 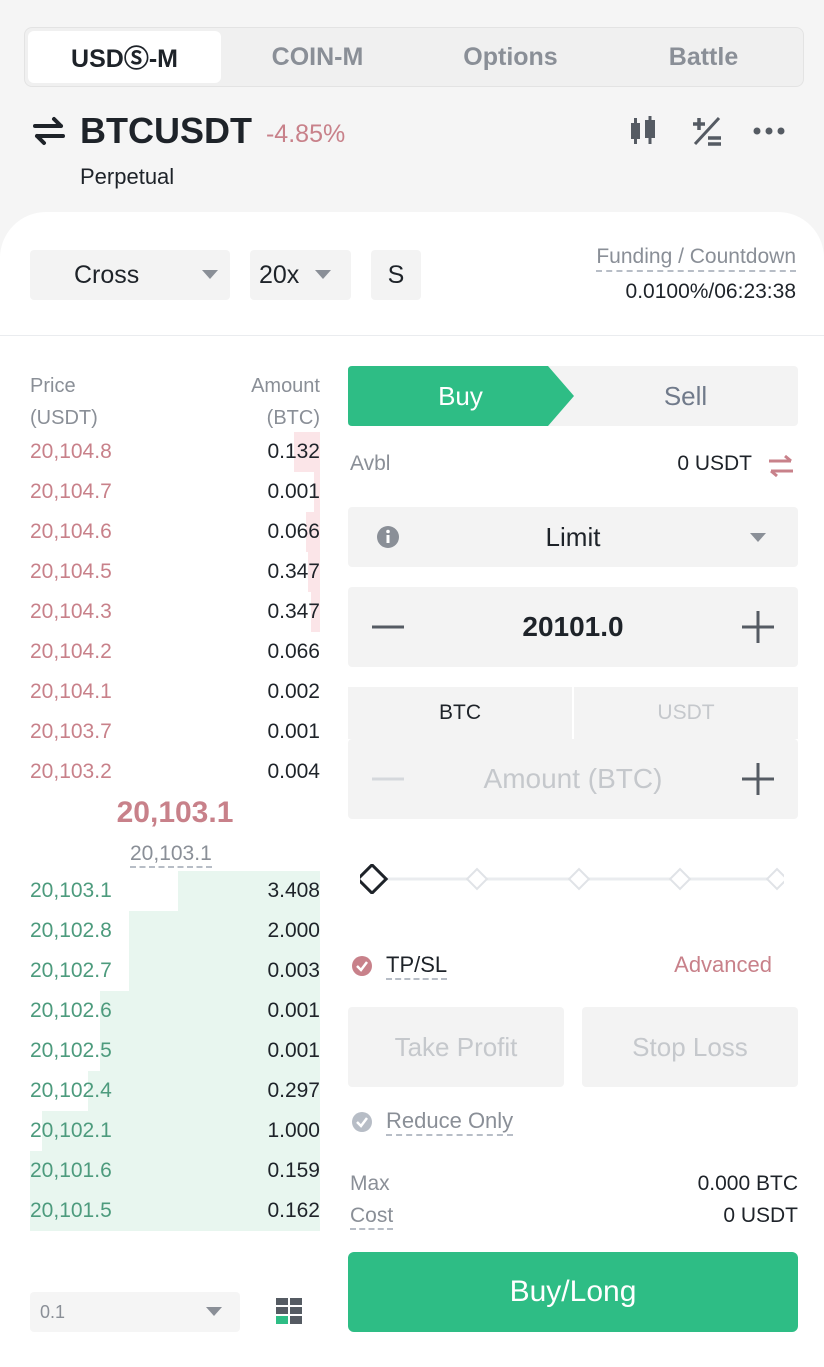 I want to click on checkbox-checked-icon, so click(x=362, y=966).